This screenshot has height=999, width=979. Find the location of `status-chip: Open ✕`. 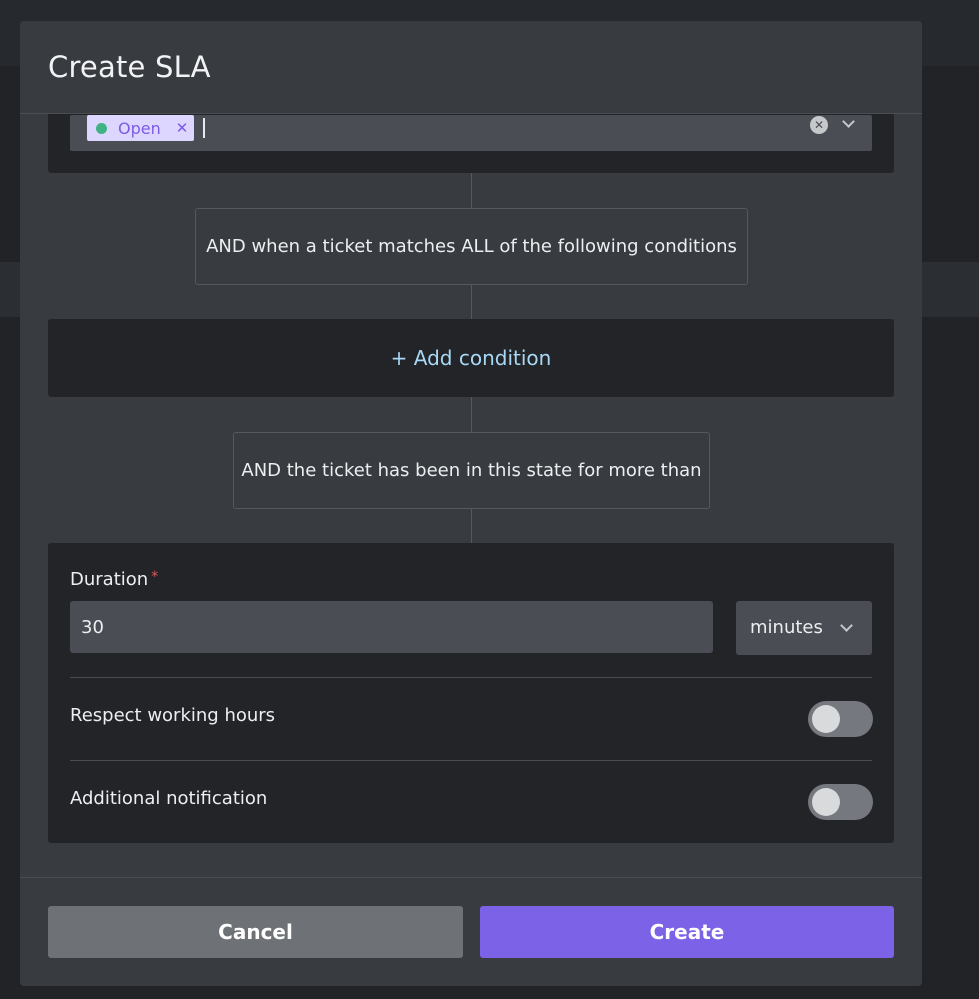

status-chip: Open ✕ is located at coordinates (140, 128).